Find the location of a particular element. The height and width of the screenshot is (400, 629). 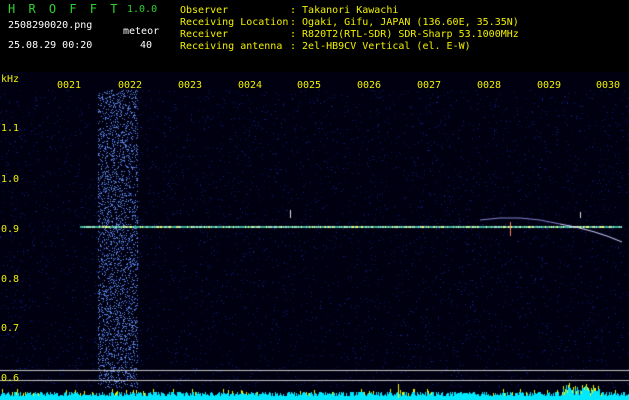

x-tick-label: 0027 is located at coordinates (429, 85).